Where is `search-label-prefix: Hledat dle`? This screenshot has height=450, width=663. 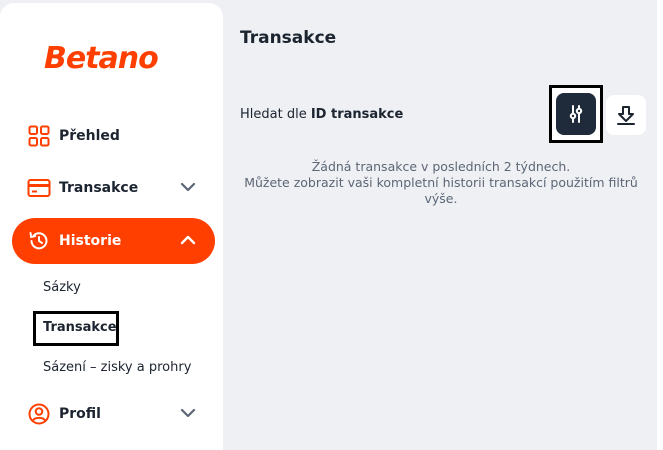
search-label-prefix: Hledat dle is located at coordinates (275, 114).